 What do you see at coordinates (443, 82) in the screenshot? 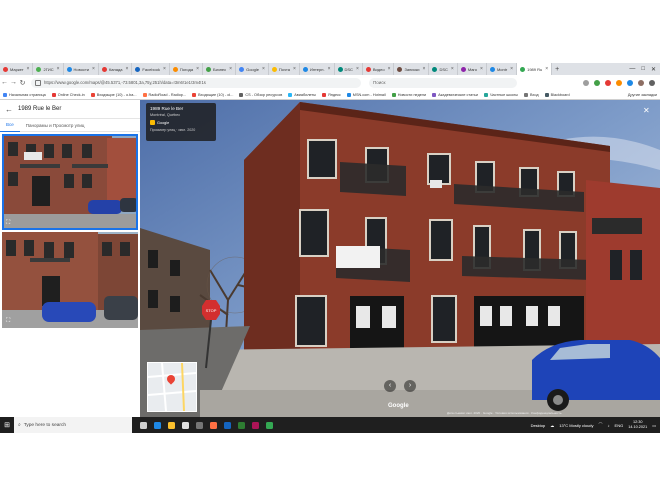
I see `browser-search-box: Поиск` at bounding box center [443, 82].